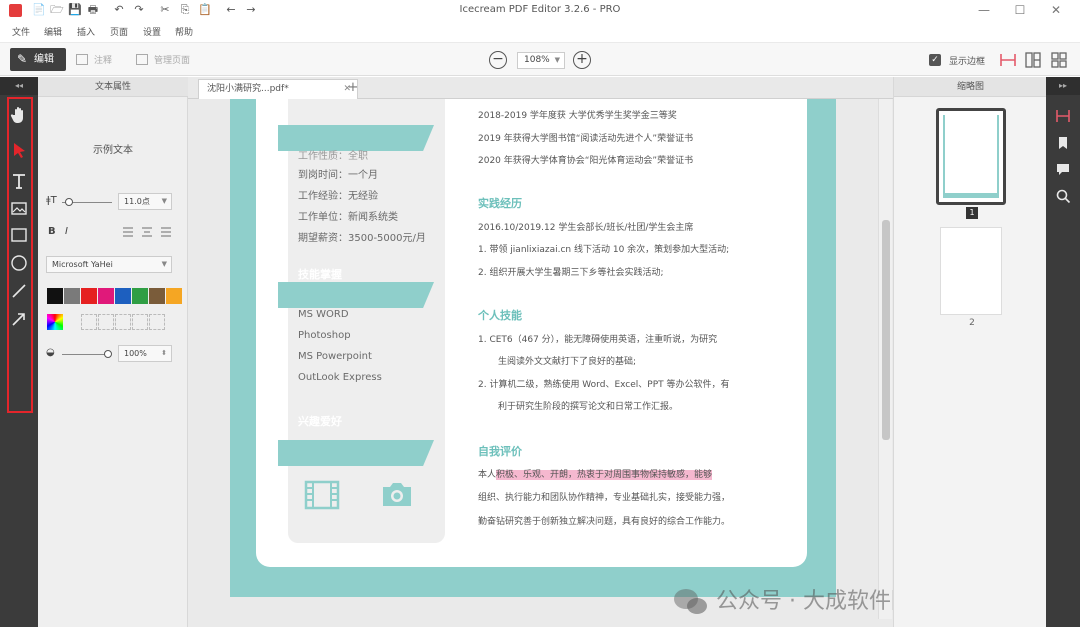 The image size is (1080, 627). What do you see at coordinates (577, 116) in the screenshot?
I see `award-item: 2018-2019 学年度获 大学优秀学生奖学金三等奖` at bounding box center [577, 116].